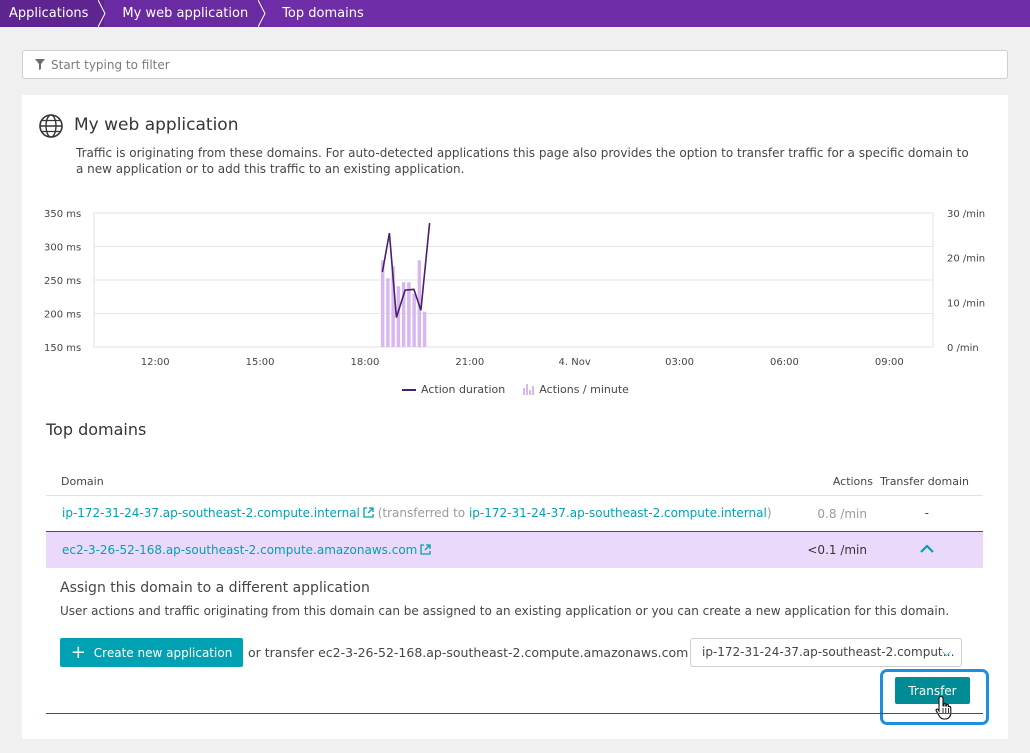 This screenshot has height=753, width=1030. What do you see at coordinates (784, 362) in the screenshot?
I see `x-tick-label: 06:00` at bounding box center [784, 362].